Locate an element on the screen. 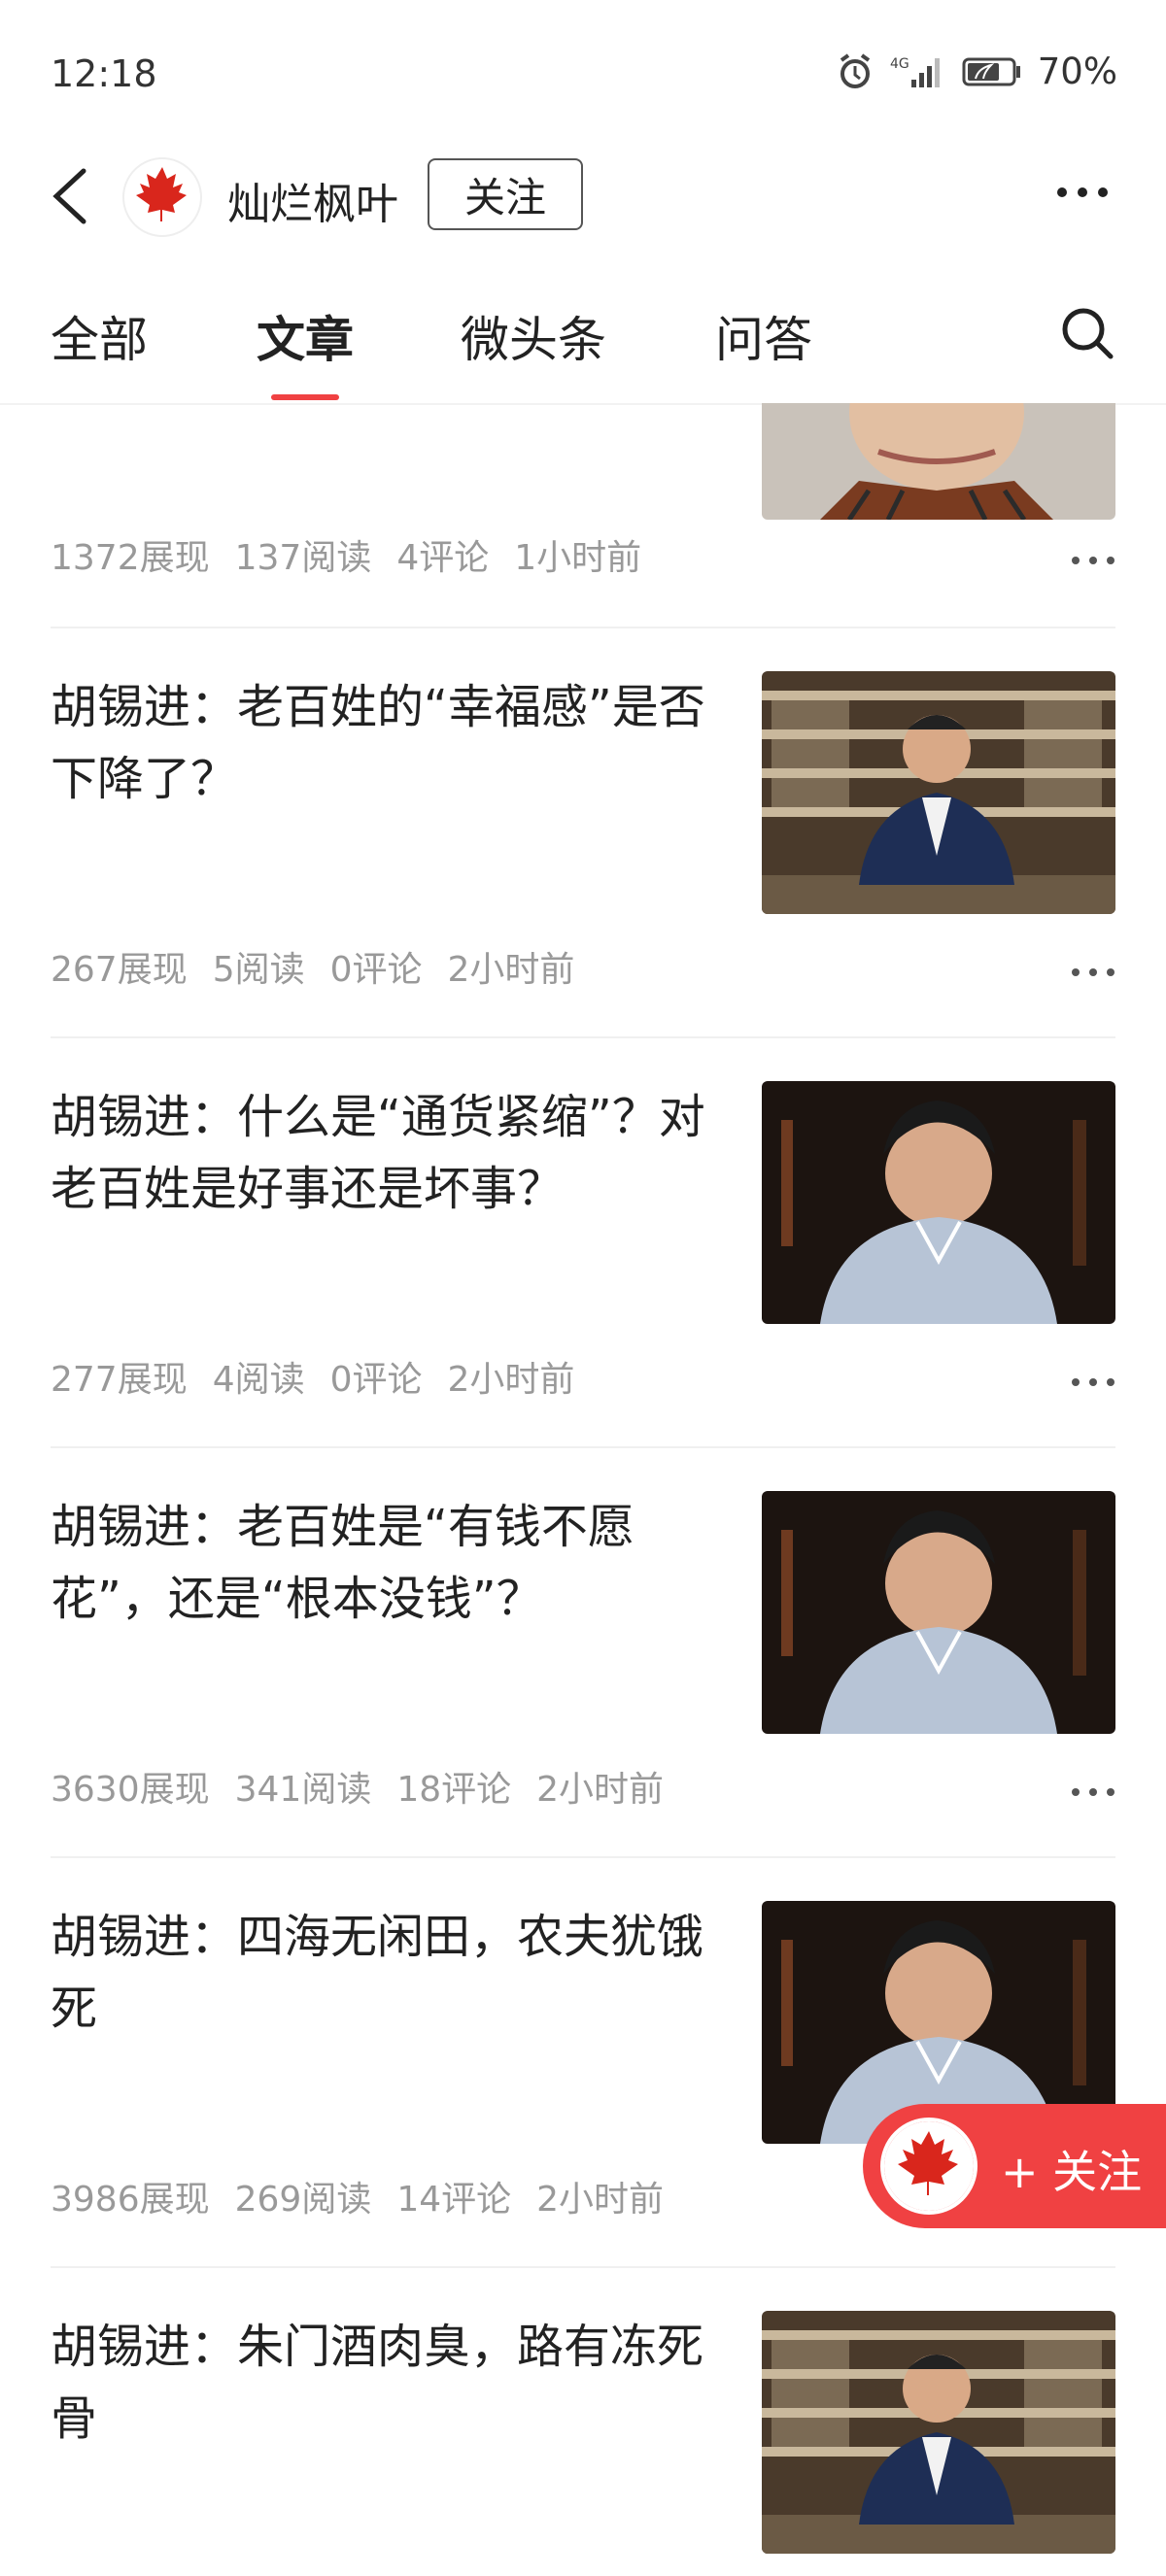  reads-count: 137阅读 is located at coordinates (303, 558).